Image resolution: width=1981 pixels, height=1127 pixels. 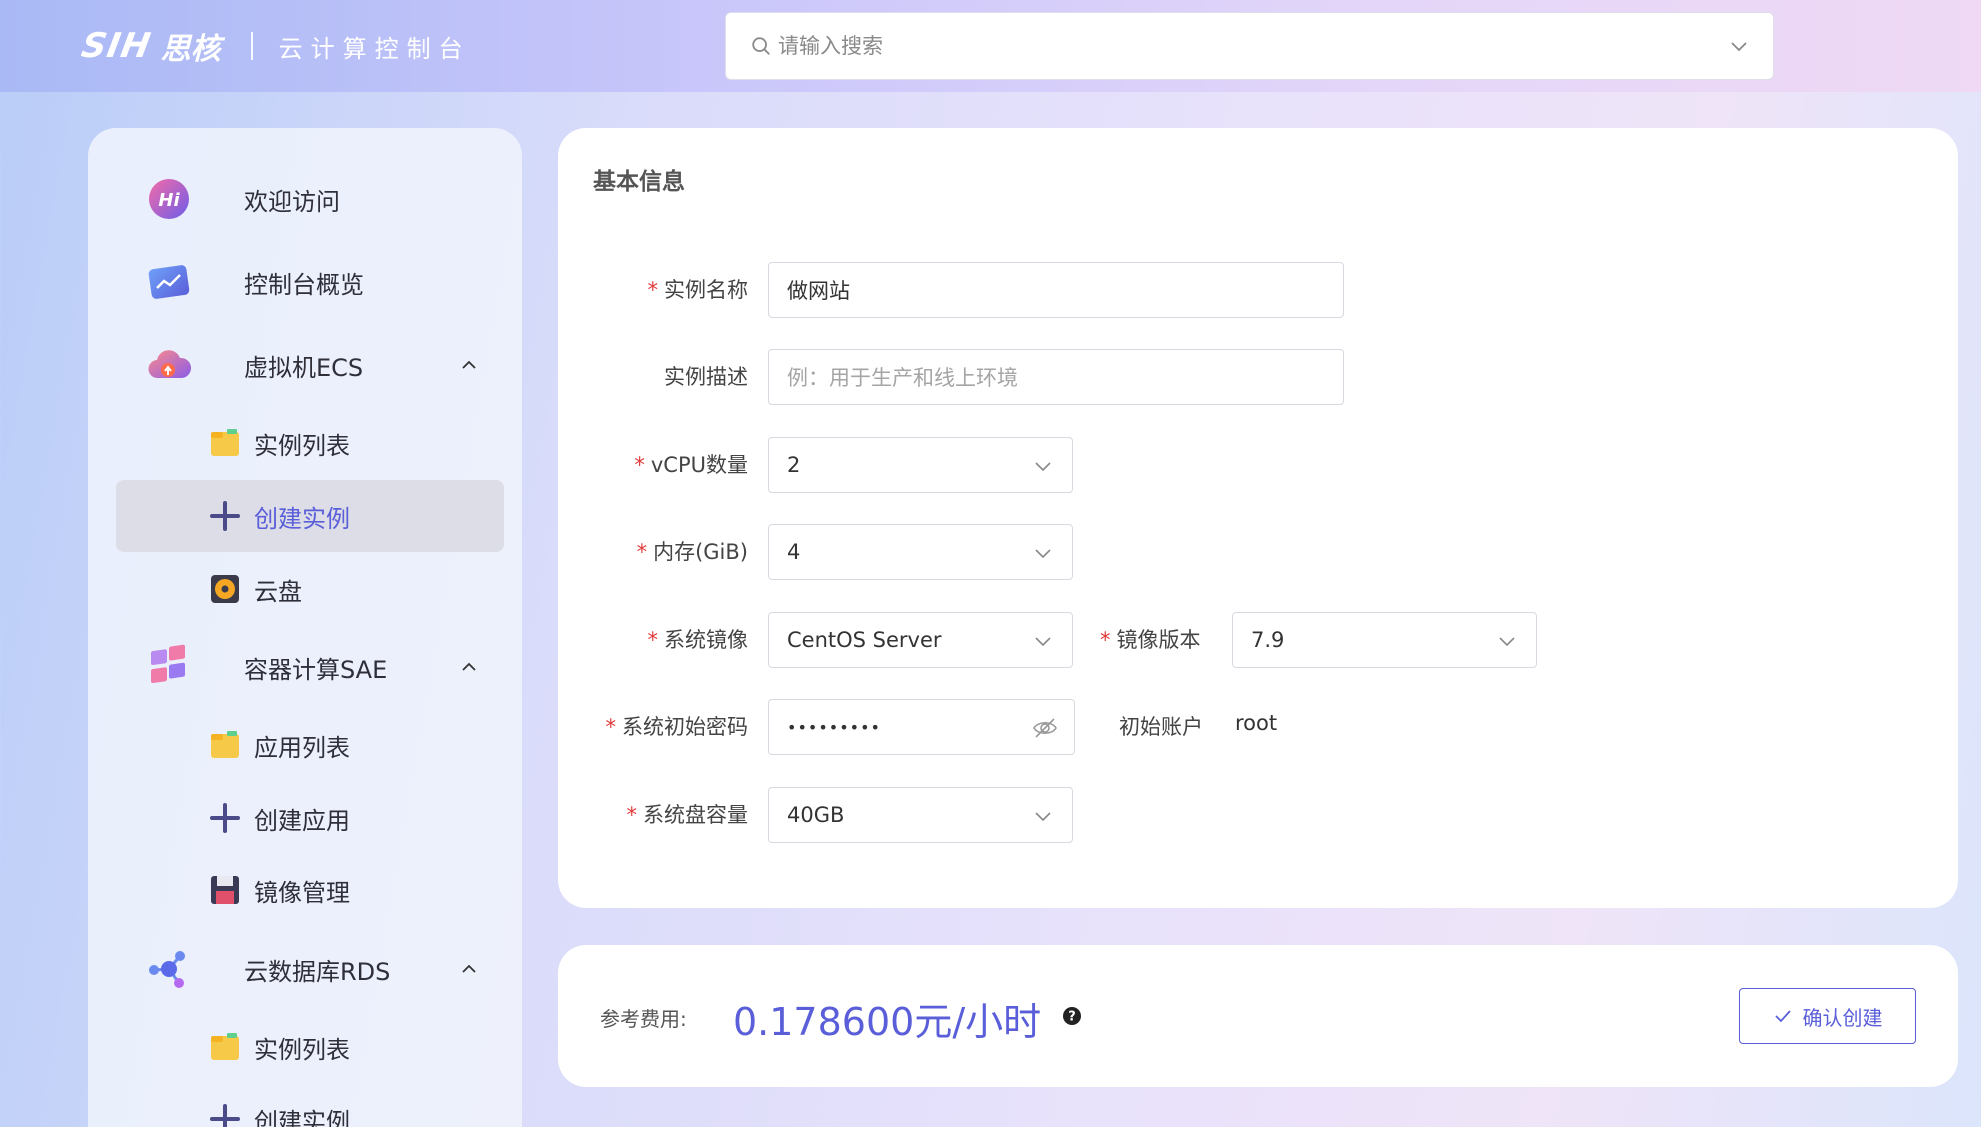 I want to click on sidebar-subitem-label: 镜像管理, so click(x=302, y=892).